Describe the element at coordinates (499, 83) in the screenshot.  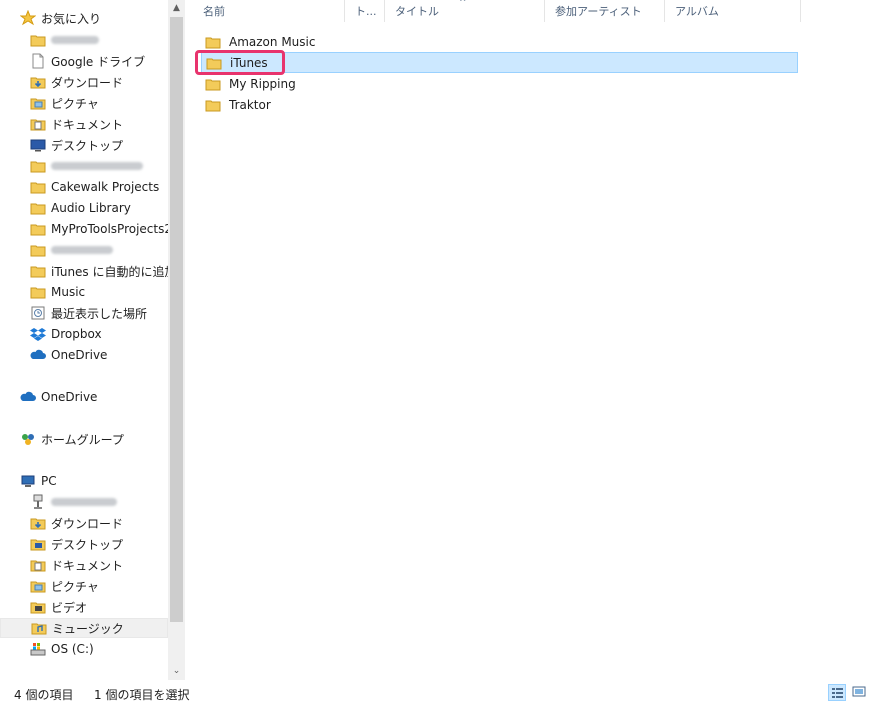
I see `file-row: My Ripping` at that location.